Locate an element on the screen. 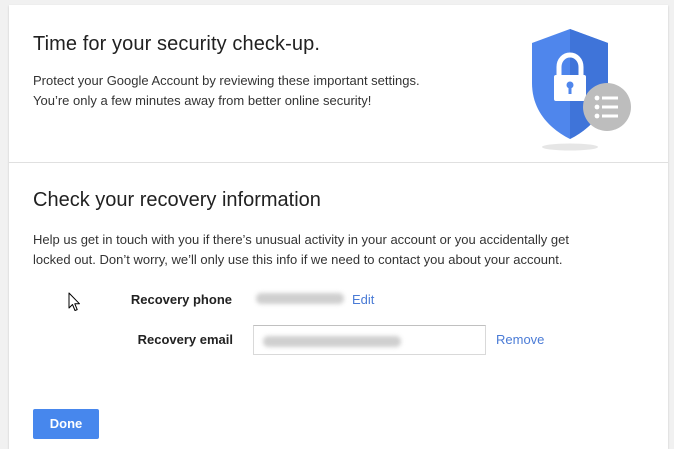  recovery-email-field is located at coordinates (369, 340).